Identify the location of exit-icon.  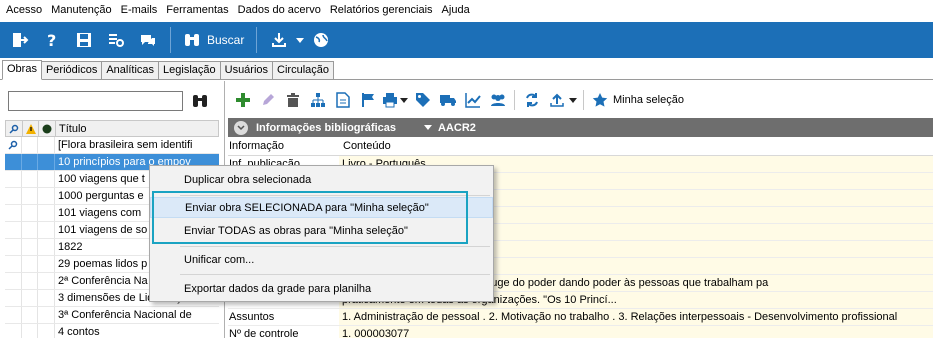
(21, 40).